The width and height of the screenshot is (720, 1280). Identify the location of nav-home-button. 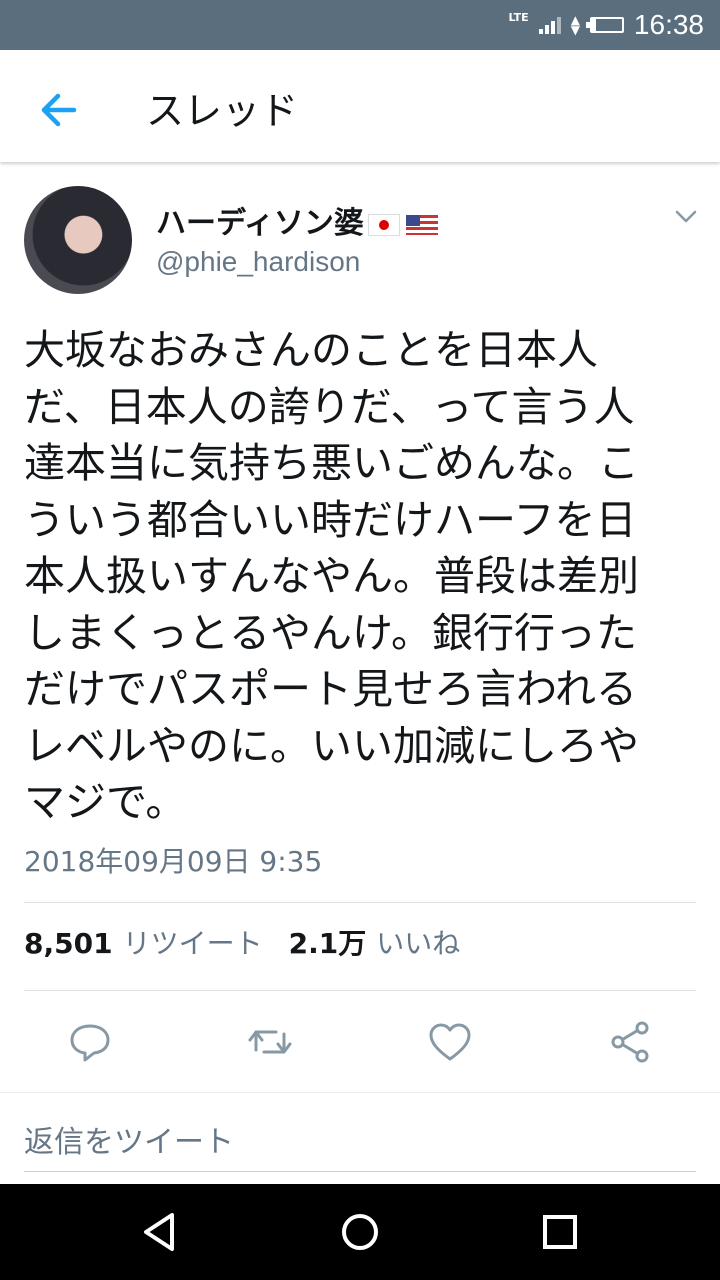
(360, 1232).